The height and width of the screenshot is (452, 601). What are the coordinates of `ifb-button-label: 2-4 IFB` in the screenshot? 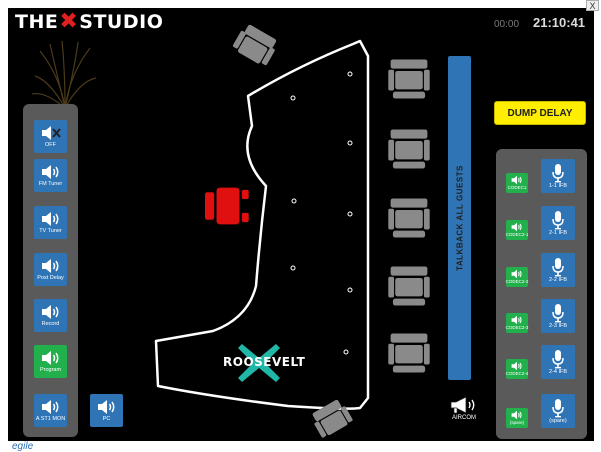 It's located at (558, 372).